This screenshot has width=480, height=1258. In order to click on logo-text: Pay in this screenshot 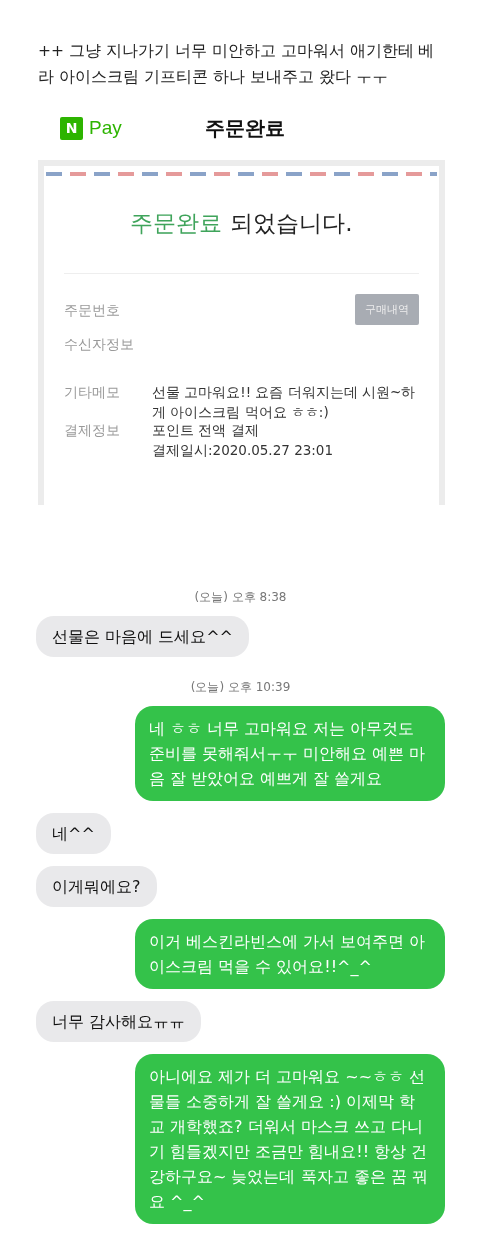, I will do `click(105, 128)`.